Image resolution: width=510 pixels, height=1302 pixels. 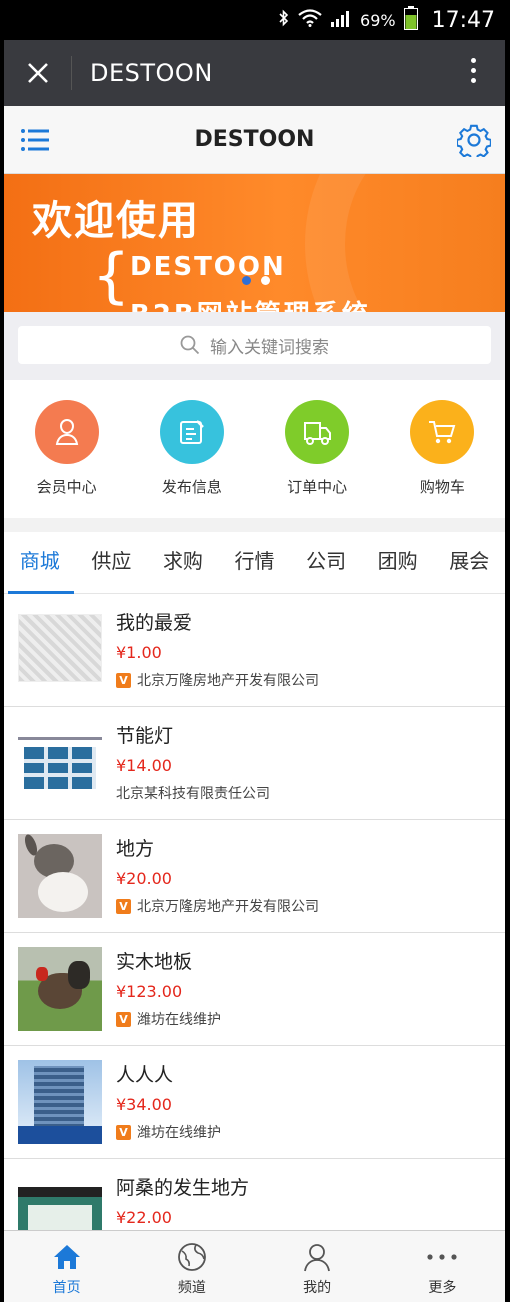 I want to click on quick-links: 会员中心 发布信息 订单中心 购物车, so click(x=254, y=449).